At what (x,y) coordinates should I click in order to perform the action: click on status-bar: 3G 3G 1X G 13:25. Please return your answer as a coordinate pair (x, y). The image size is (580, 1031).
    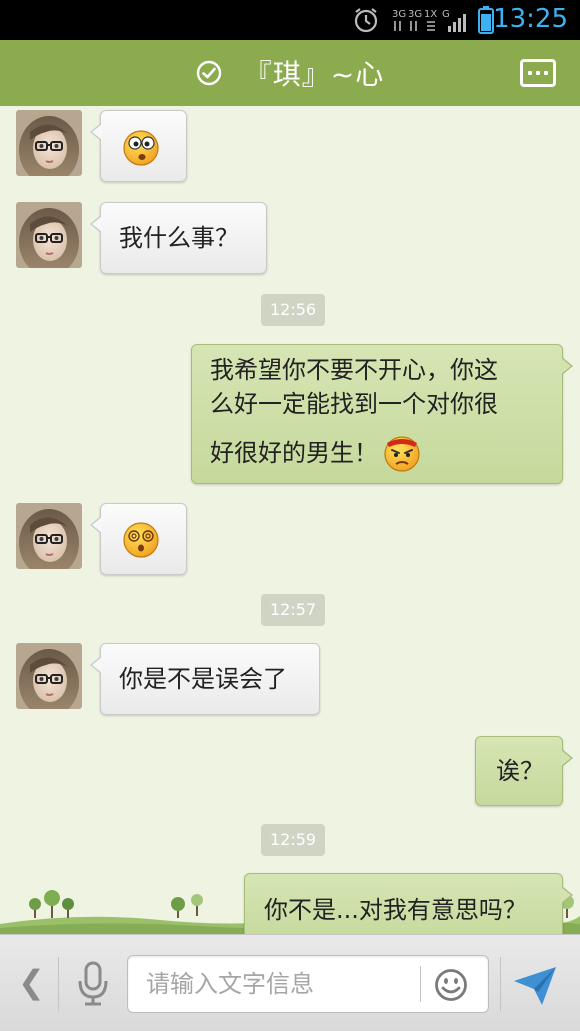
    Looking at the image, I should click on (290, 20).